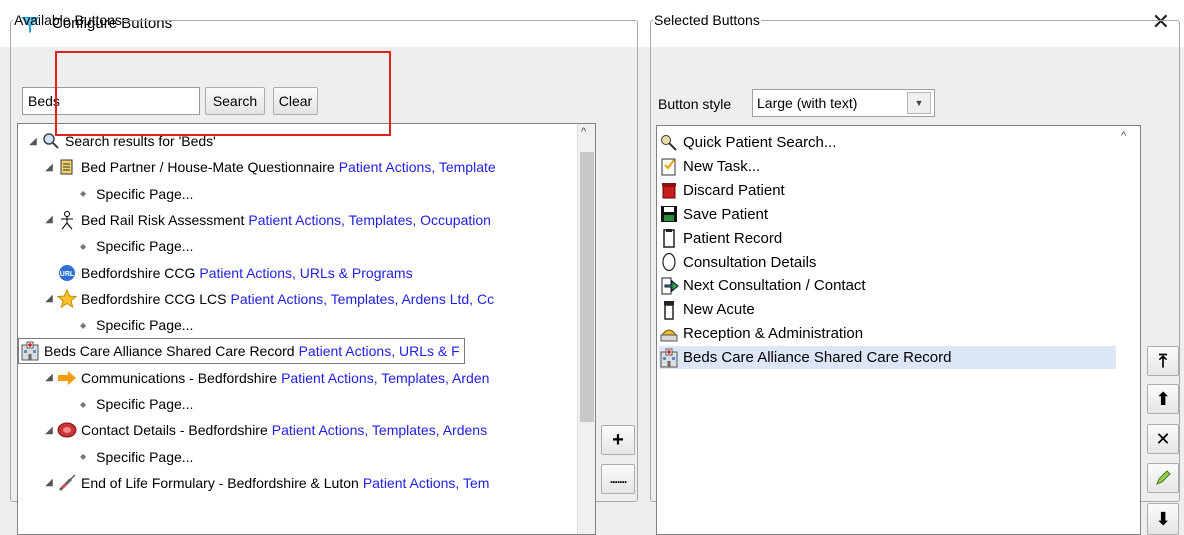  I want to click on selected-list-item: Consultation Details, so click(888, 262).